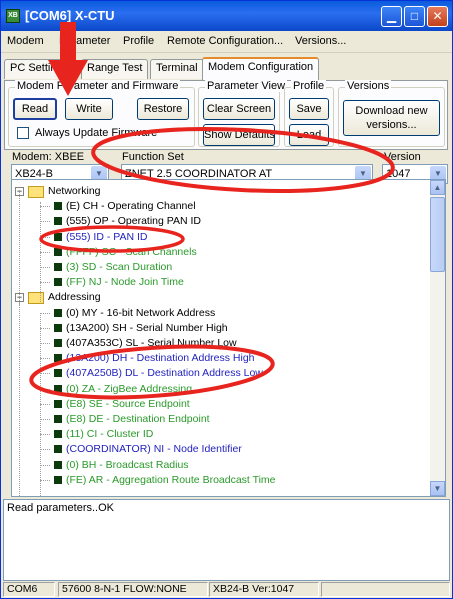  What do you see at coordinates (128, 403) in the screenshot?
I see `tree-param-label: (E8) SE - Source Endpoint` at bounding box center [128, 403].